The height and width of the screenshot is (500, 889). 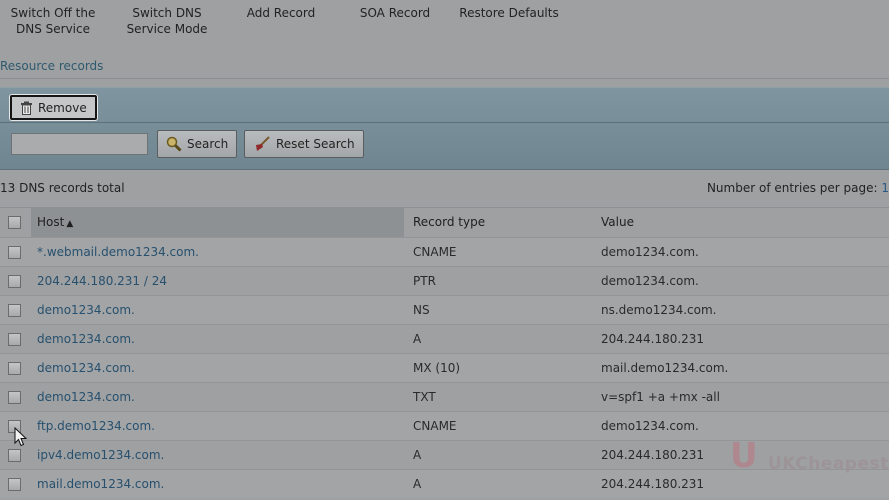 What do you see at coordinates (444, 122) in the screenshot?
I see `panel-divider` at bounding box center [444, 122].